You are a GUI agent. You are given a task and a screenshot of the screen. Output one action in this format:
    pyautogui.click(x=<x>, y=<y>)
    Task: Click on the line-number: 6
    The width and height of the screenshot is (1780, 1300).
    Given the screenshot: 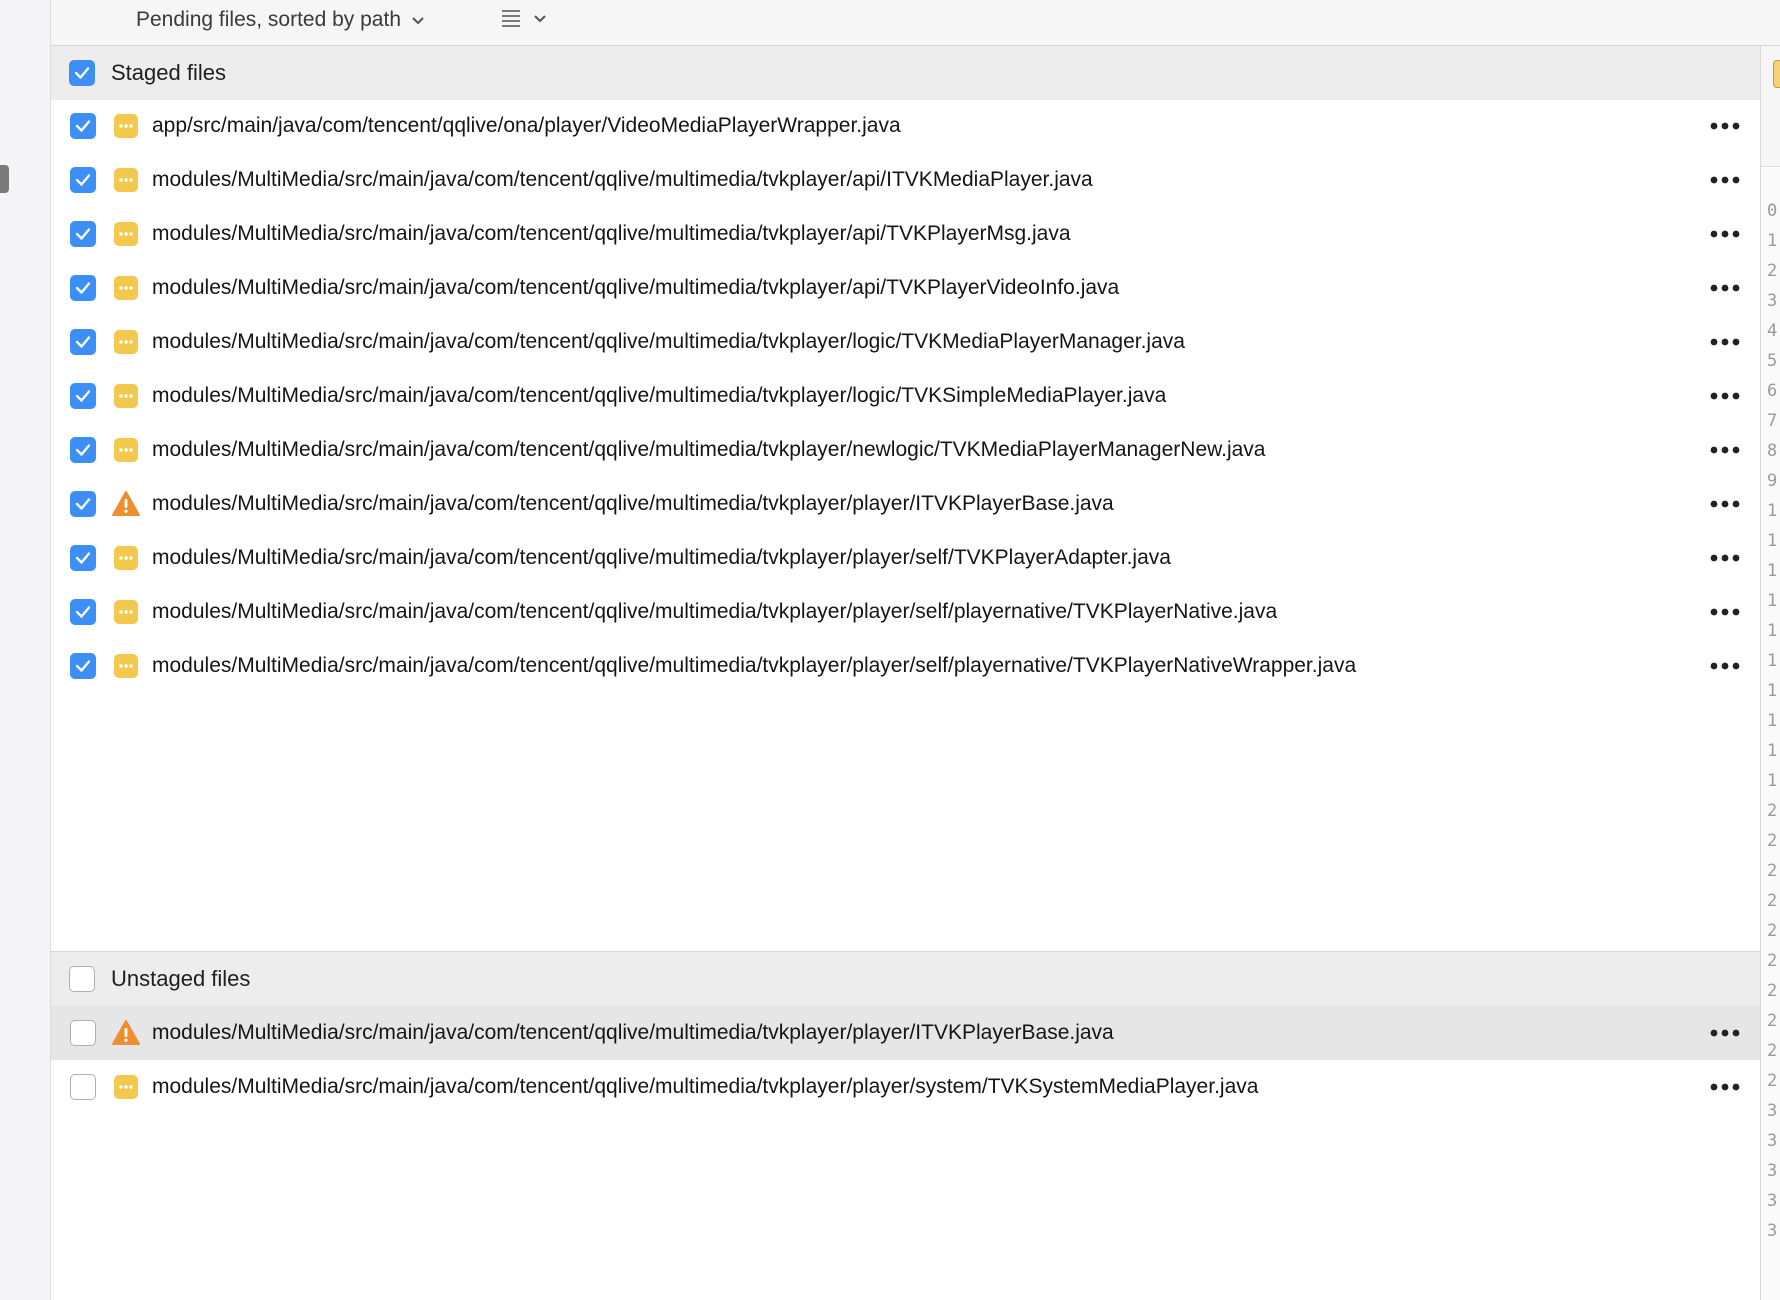 What is the action you would take?
    pyautogui.click(x=1772, y=391)
    